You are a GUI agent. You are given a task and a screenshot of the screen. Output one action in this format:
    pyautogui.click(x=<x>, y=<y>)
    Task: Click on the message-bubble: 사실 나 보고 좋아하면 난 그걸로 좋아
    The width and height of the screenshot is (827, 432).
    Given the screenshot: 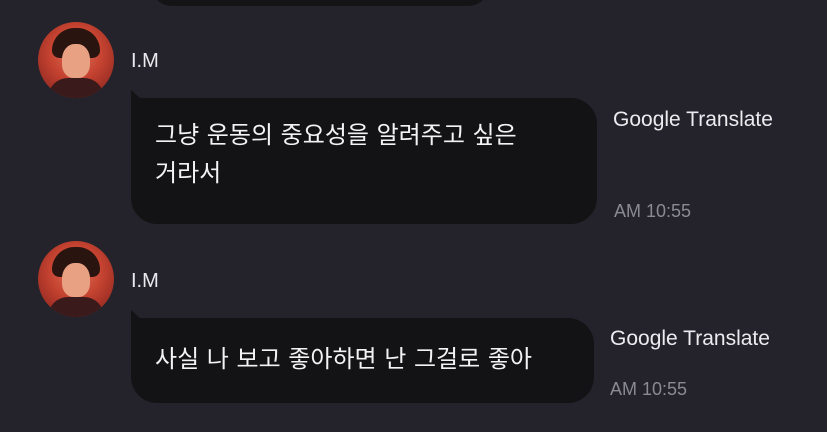 What is the action you would take?
    pyautogui.click(x=362, y=356)
    